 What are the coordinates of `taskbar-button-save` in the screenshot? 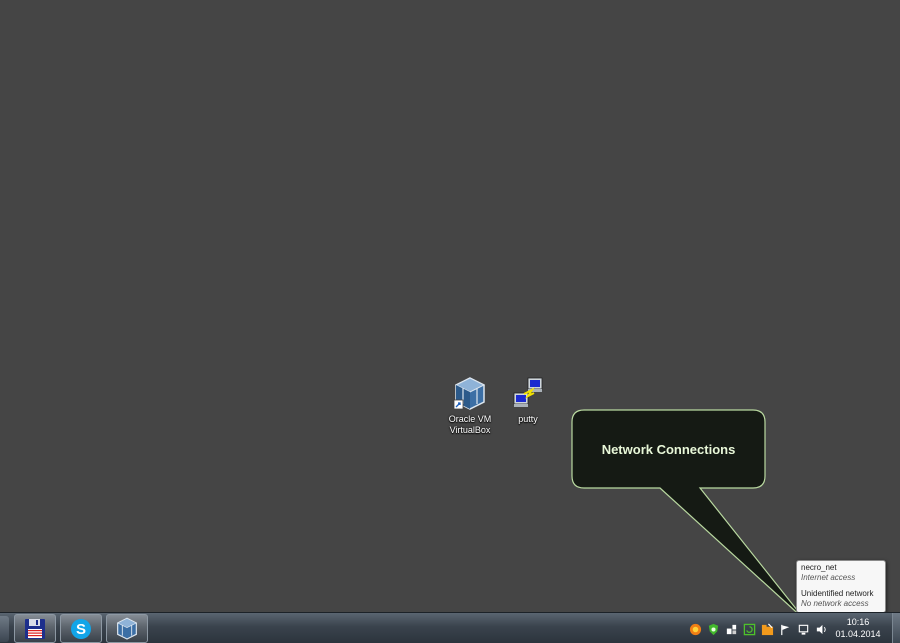 It's located at (35, 628).